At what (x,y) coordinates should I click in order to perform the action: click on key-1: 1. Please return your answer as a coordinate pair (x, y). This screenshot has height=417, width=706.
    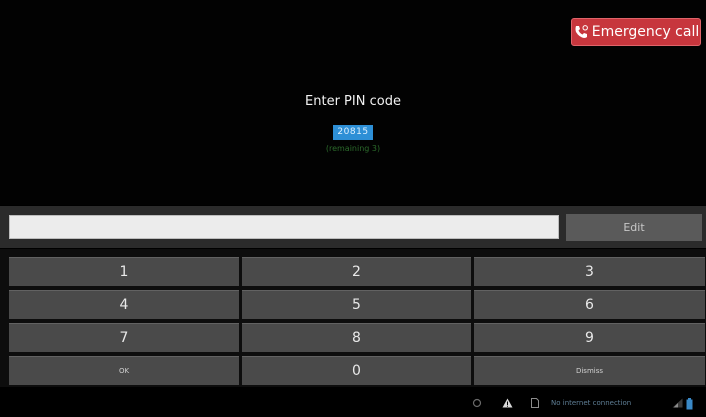
    Looking at the image, I should click on (124, 271).